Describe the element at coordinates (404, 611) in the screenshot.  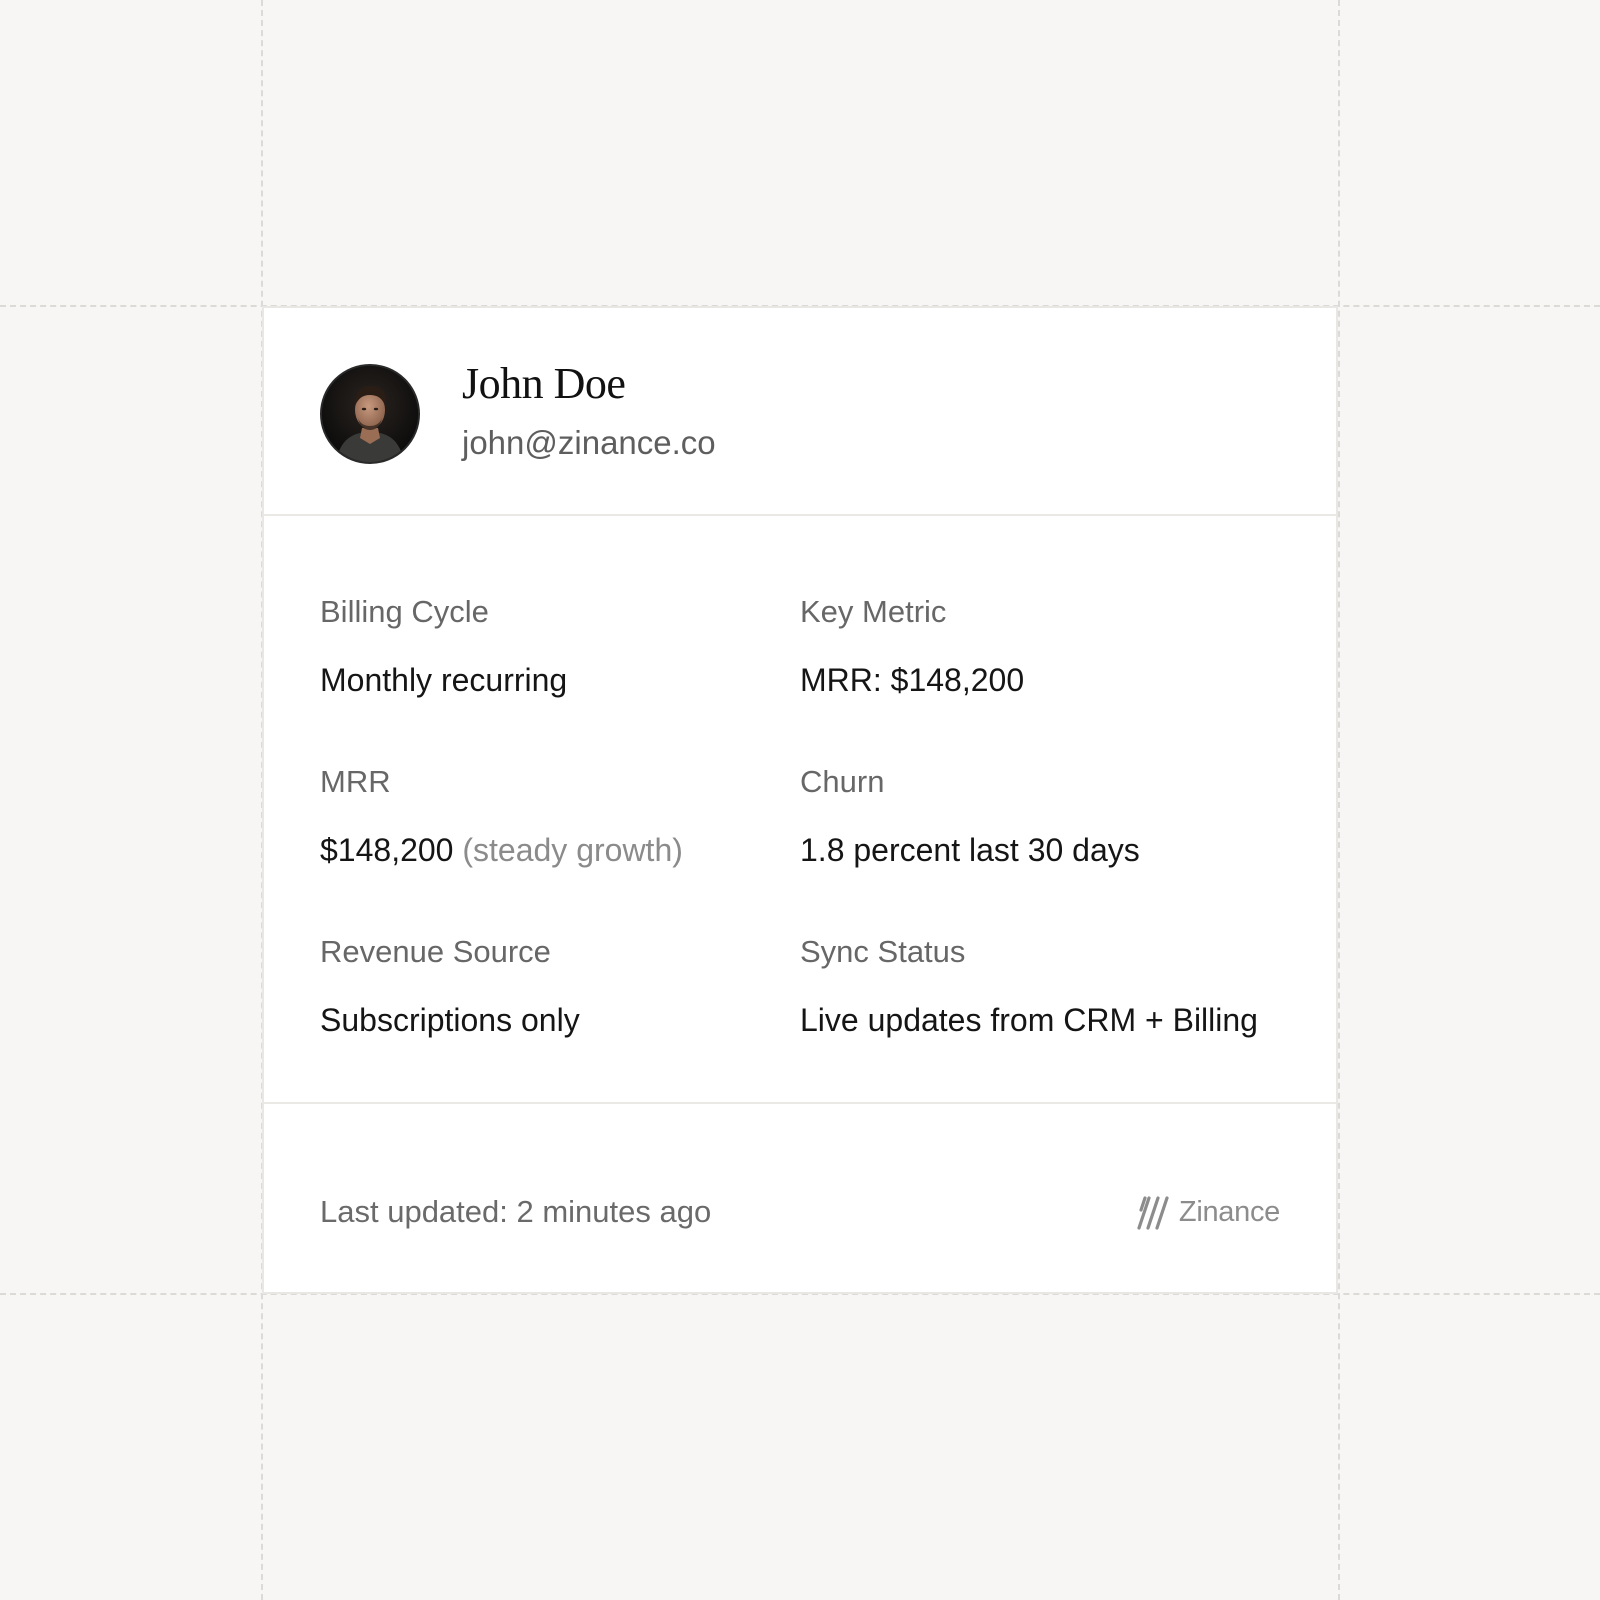
I see `billing-cycle-label: Billing Cycle` at that location.